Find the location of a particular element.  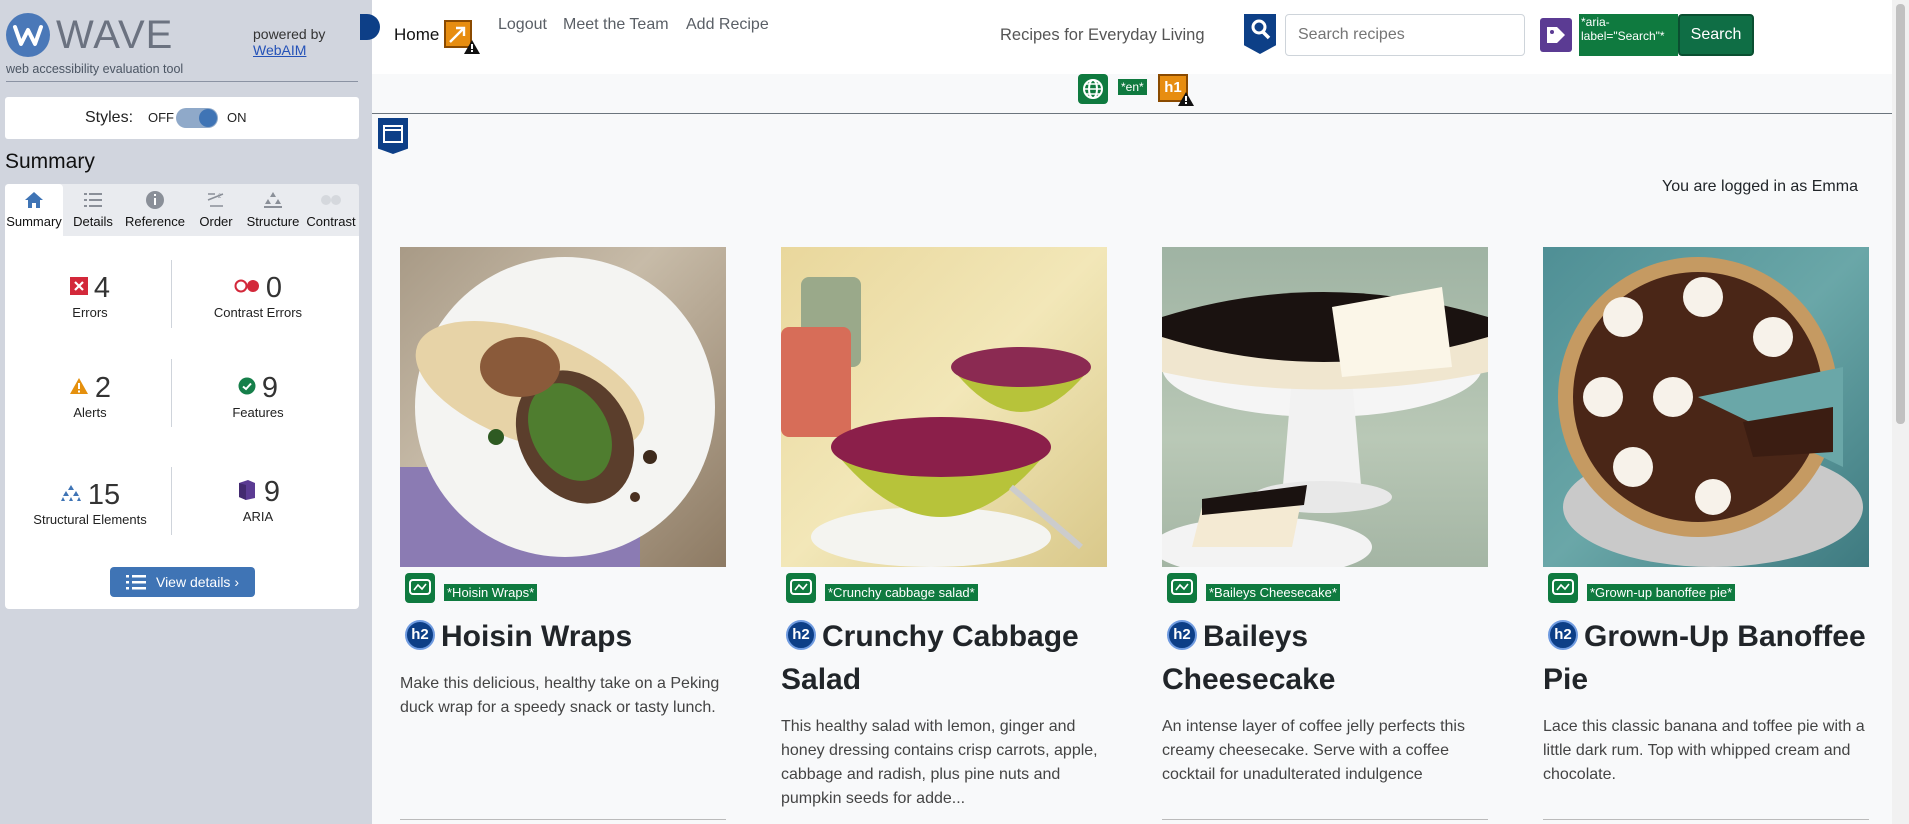

aria-icon is located at coordinates (246, 490).